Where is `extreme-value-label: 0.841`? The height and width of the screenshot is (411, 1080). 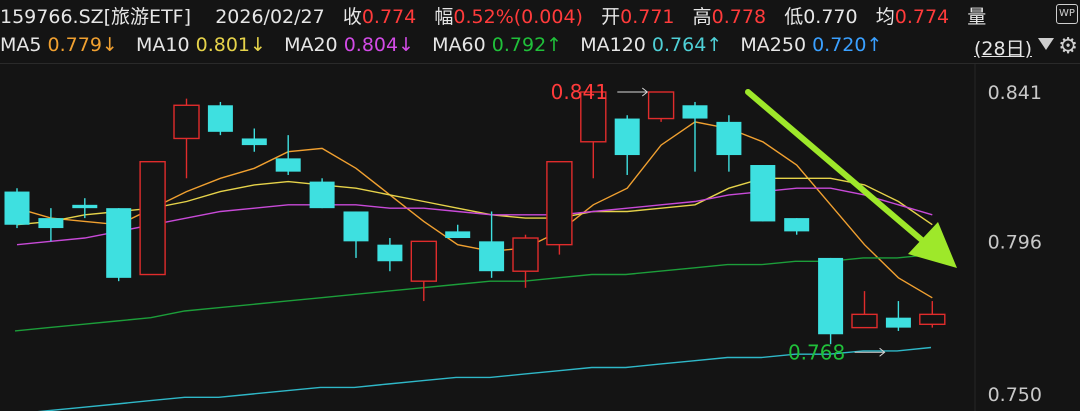
extreme-value-label: 0.841 is located at coordinates (579, 92).